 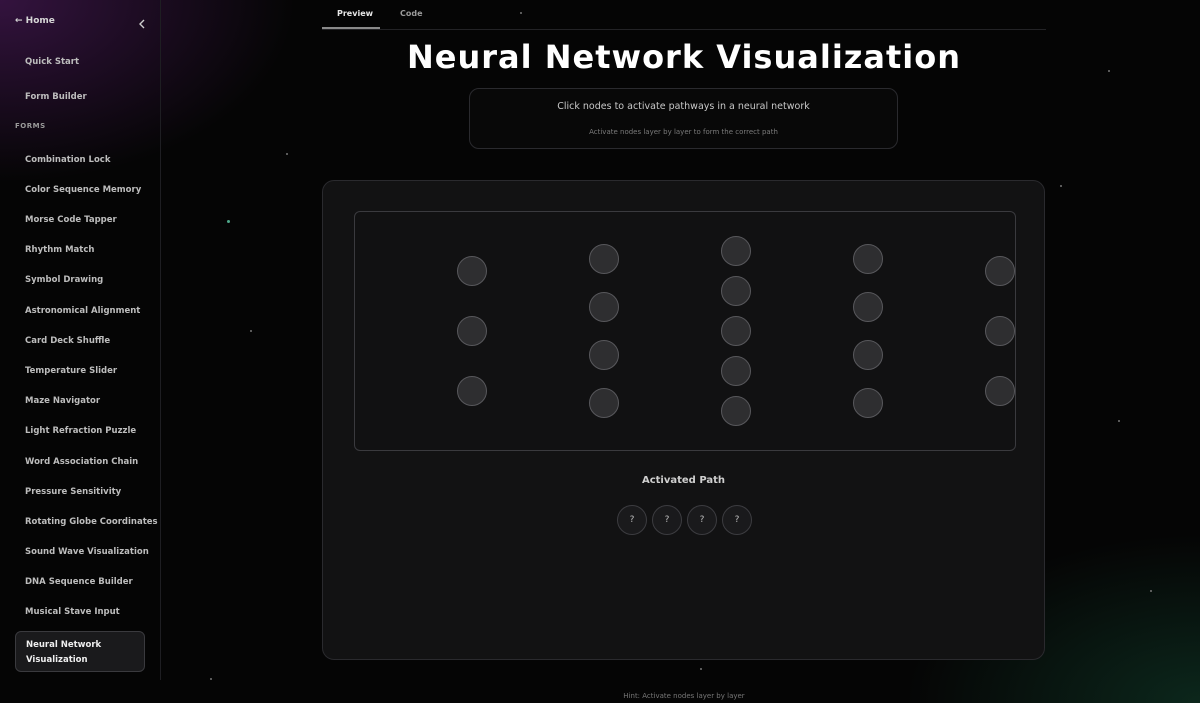 What do you see at coordinates (736, 371) in the screenshot?
I see `network-node-l3-n4` at bounding box center [736, 371].